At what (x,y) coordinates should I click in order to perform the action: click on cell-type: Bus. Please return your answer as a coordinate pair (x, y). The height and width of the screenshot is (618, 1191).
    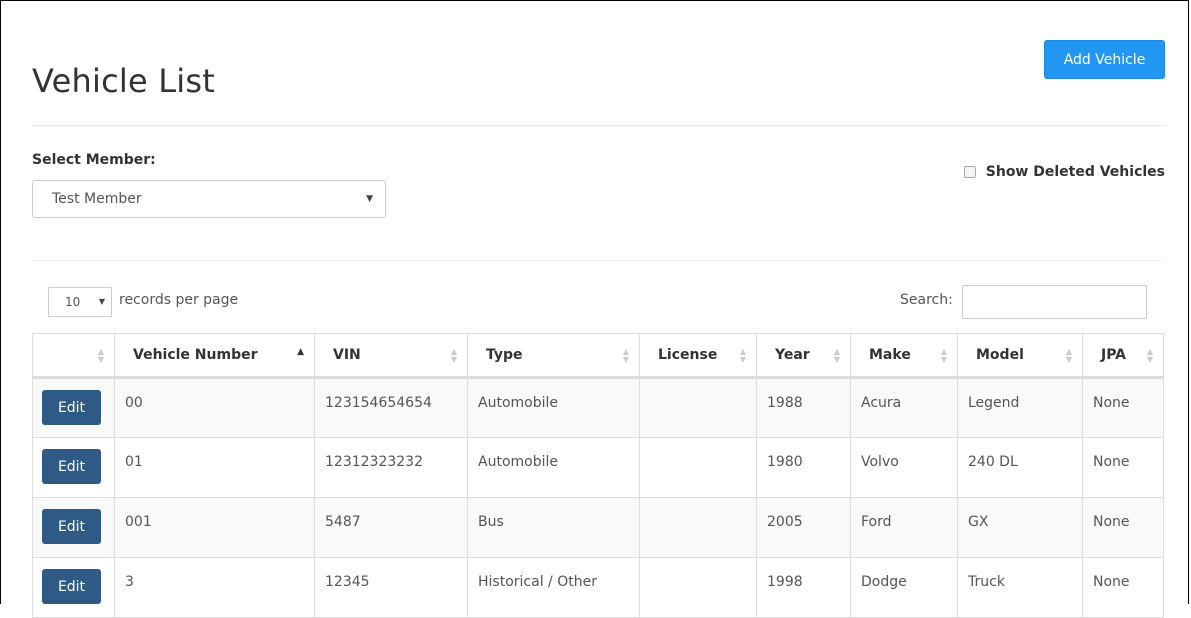
    Looking at the image, I should click on (553, 527).